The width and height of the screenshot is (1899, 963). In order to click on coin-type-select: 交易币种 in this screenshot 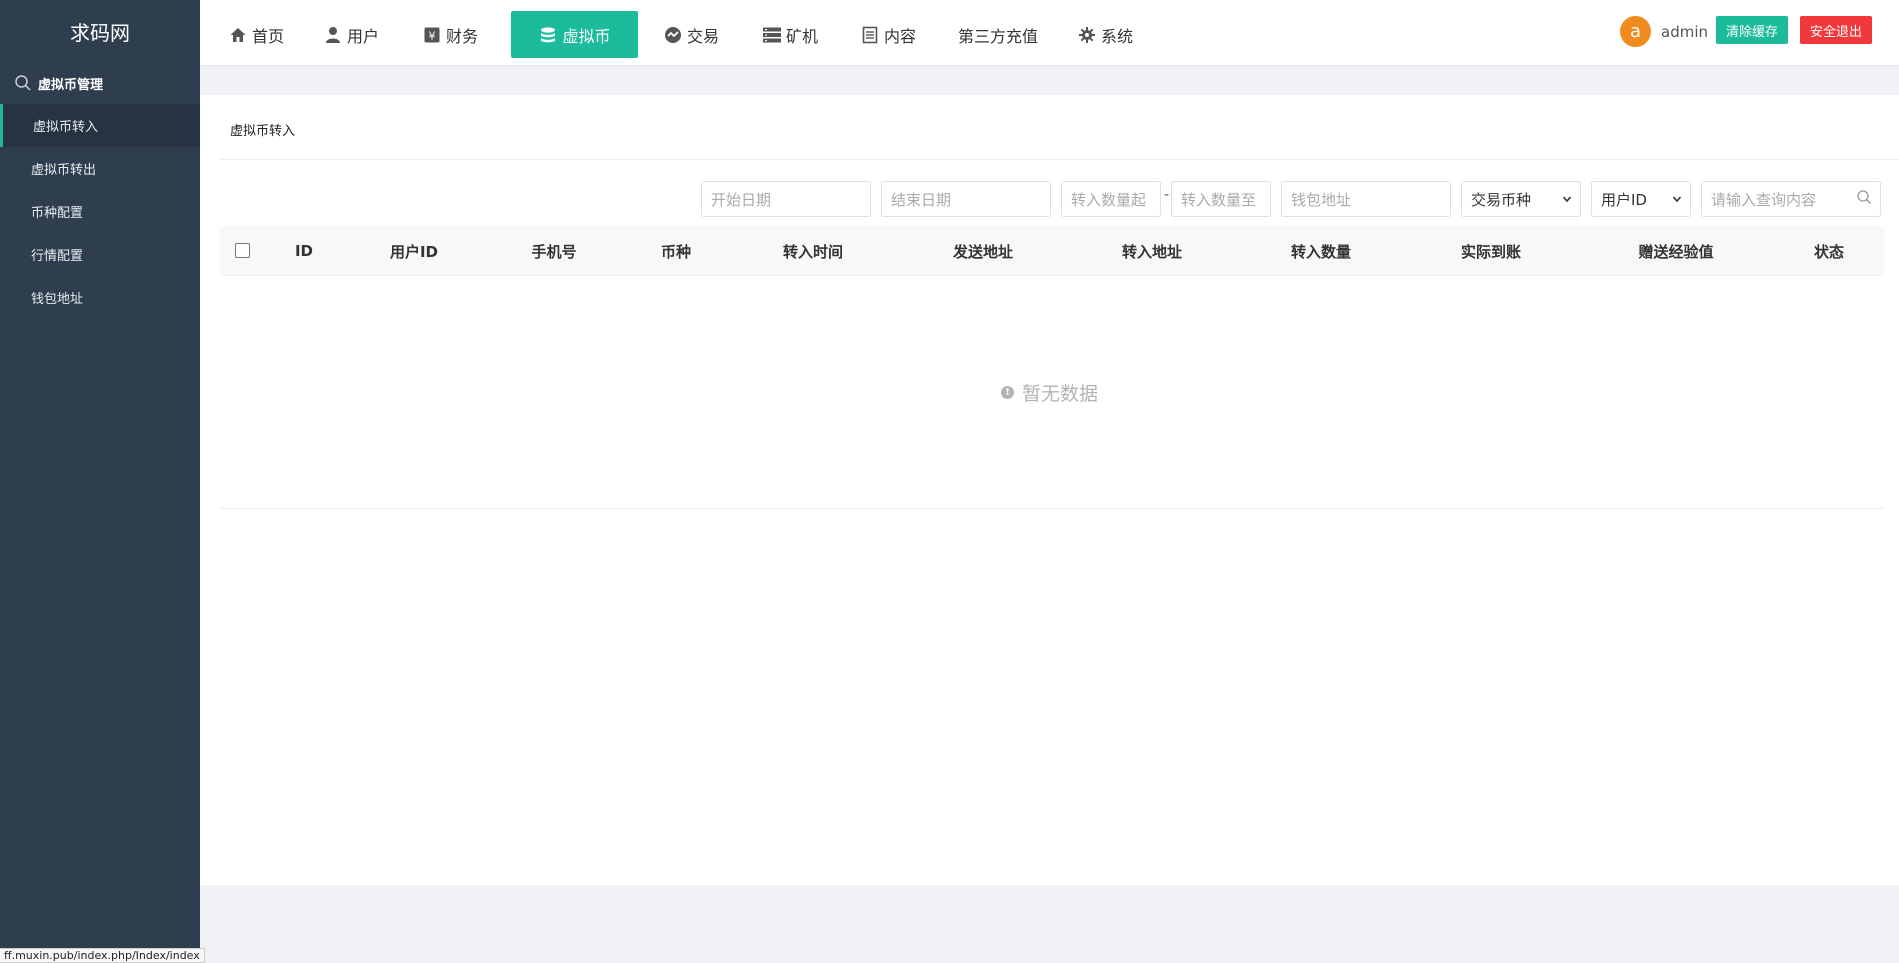, I will do `click(1521, 199)`.